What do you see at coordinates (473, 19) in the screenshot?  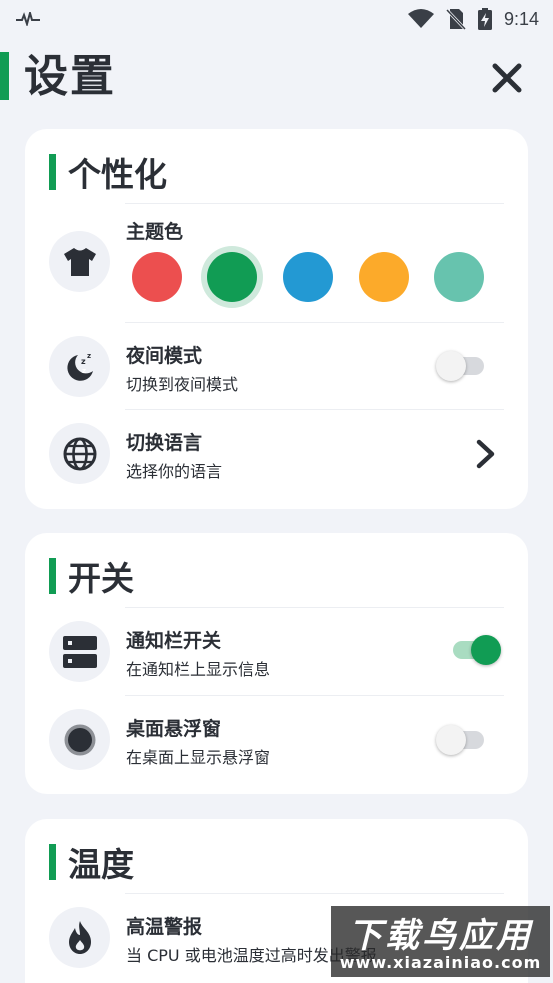 I see `status-icons: 9:14` at bounding box center [473, 19].